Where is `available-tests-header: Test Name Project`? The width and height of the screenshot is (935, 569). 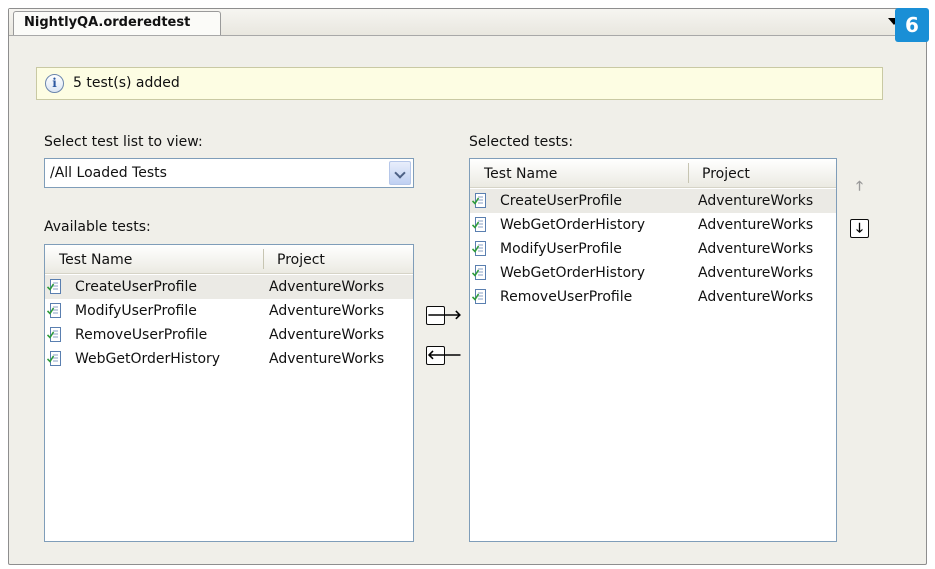
available-tests-header: Test Name Project is located at coordinates (229, 259).